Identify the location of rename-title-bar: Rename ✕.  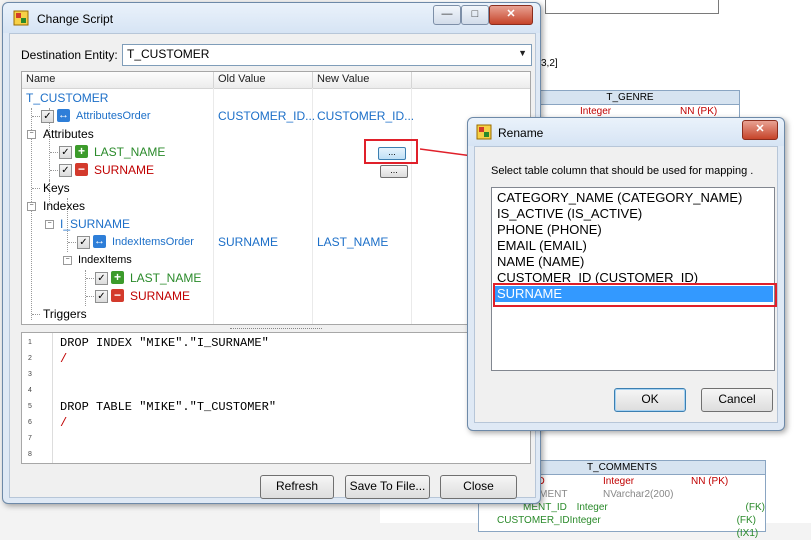
(626, 132).